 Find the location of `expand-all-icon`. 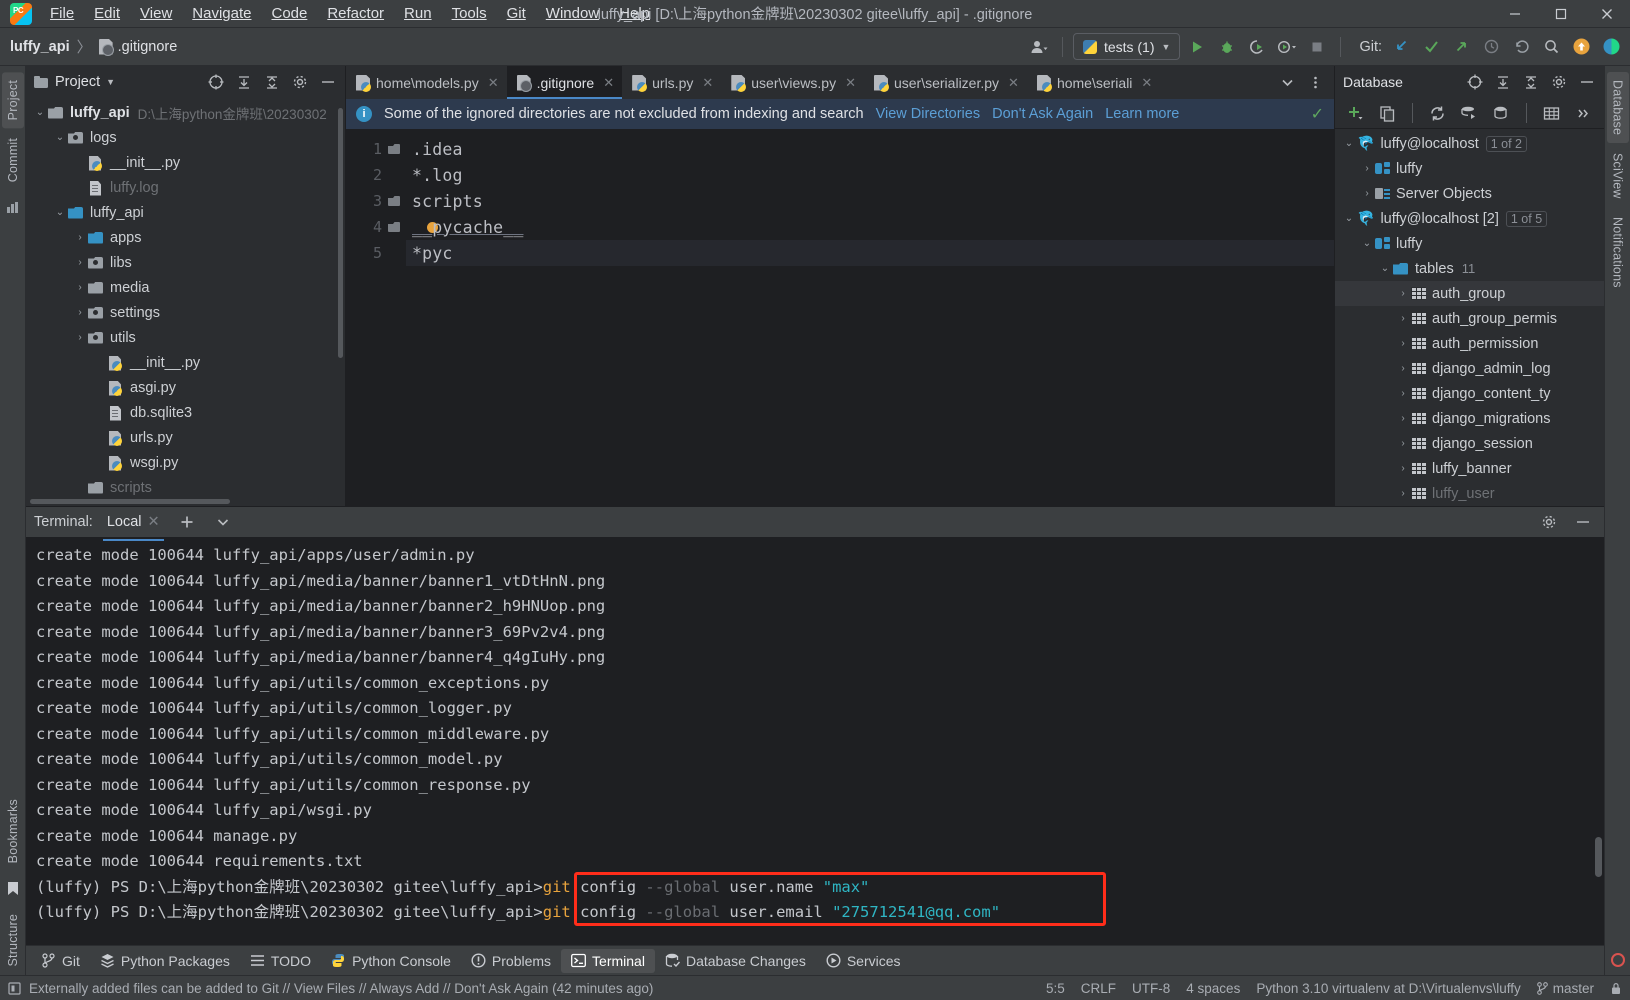

expand-all-icon is located at coordinates (244, 82).